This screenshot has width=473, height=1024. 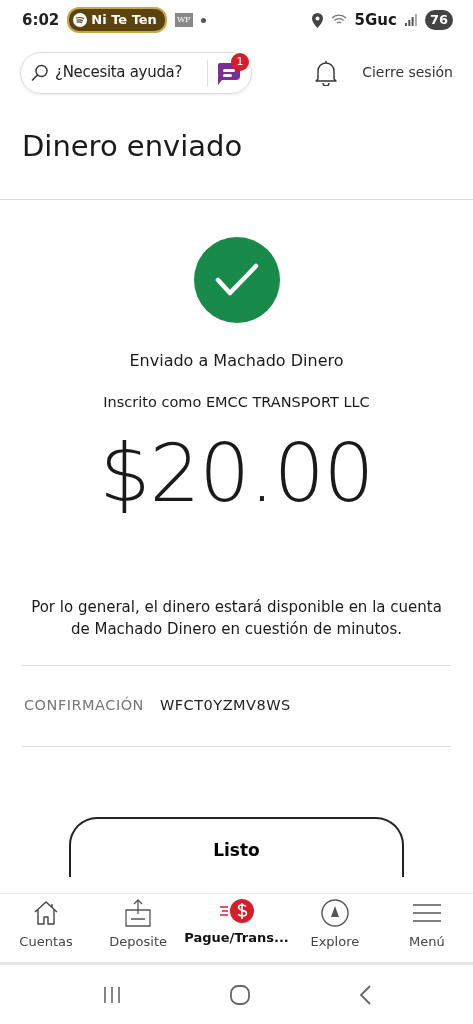 I want to click on recent-apps-icon, so click(x=111, y=994).